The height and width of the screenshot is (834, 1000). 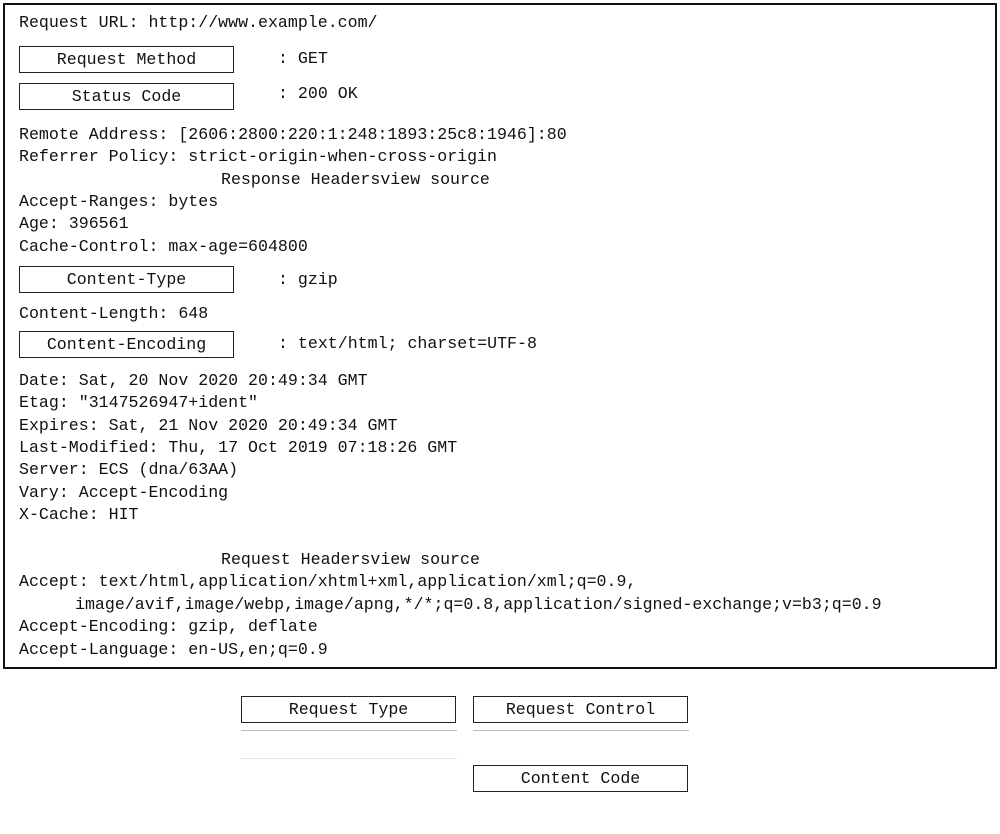 What do you see at coordinates (124, 492) in the screenshot?
I see `vary: Vary: Accept-Encoding` at bounding box center [124, 492].